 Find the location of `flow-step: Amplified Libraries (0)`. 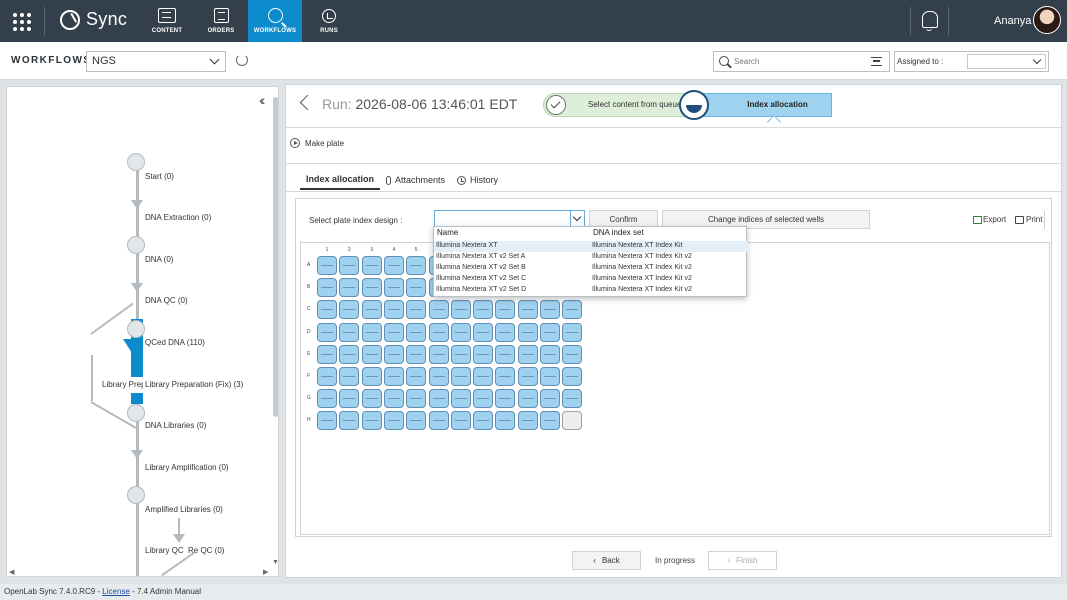

flow-step: Amplified Libraries (0) is located at coordinates (184, 510).